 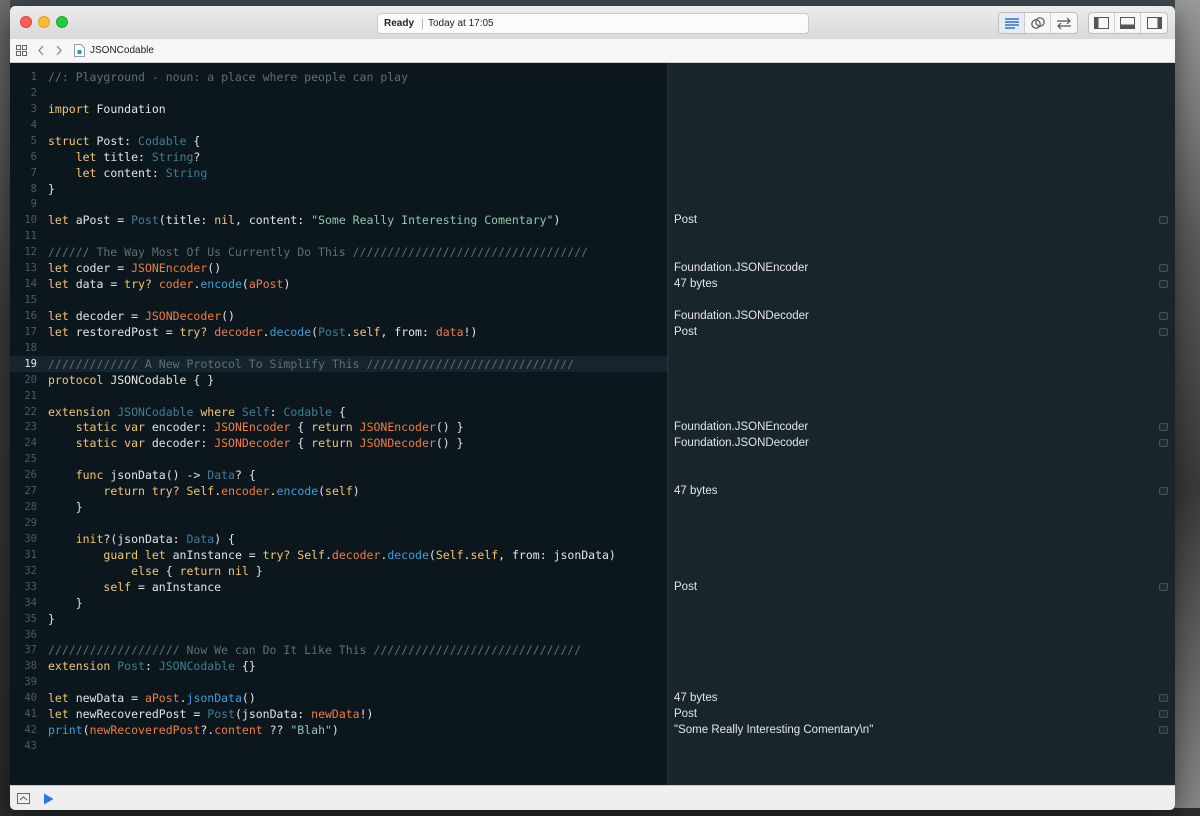 I want to click on code-line: 2, so click(x=338, y=93).